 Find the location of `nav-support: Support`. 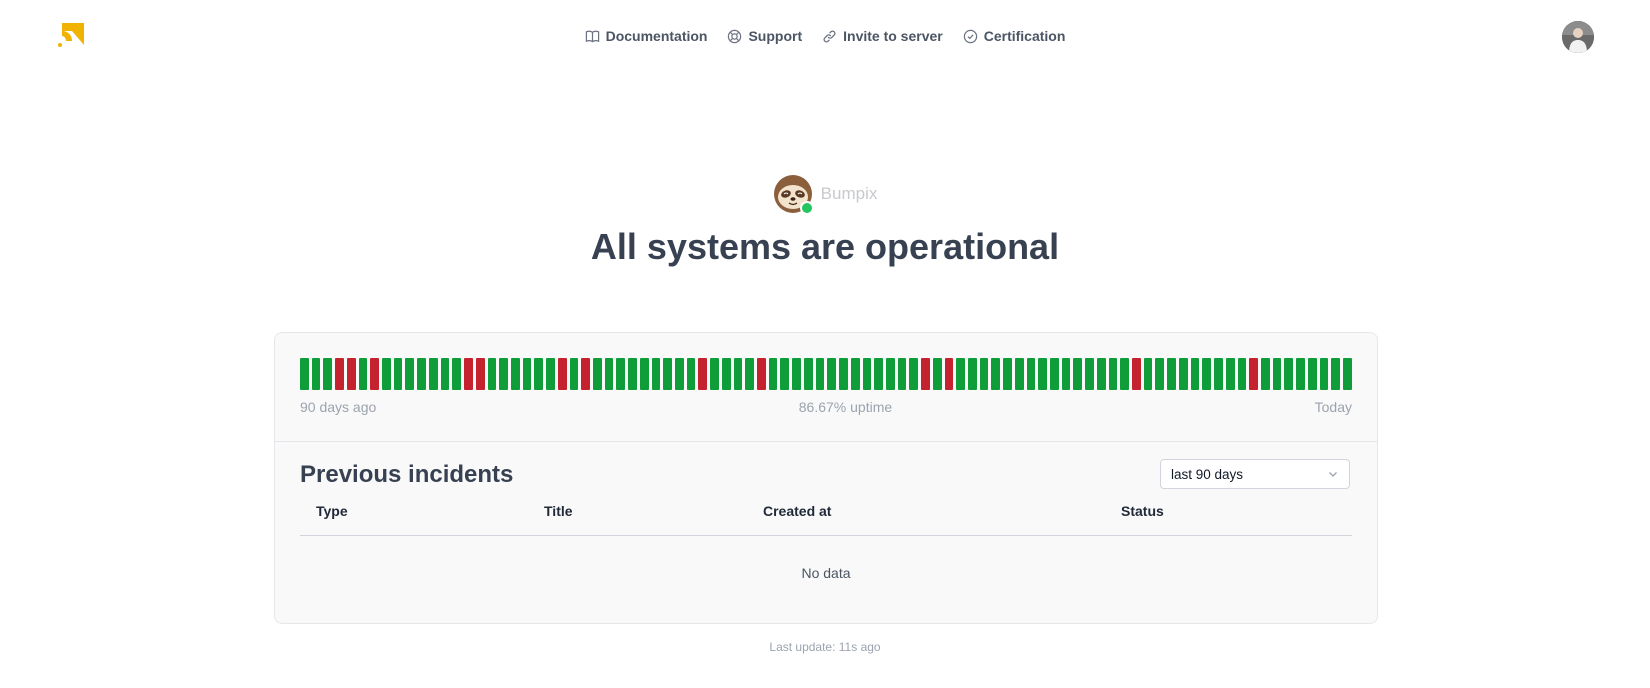

nav-support: Support is located at coordinates (764, 36).